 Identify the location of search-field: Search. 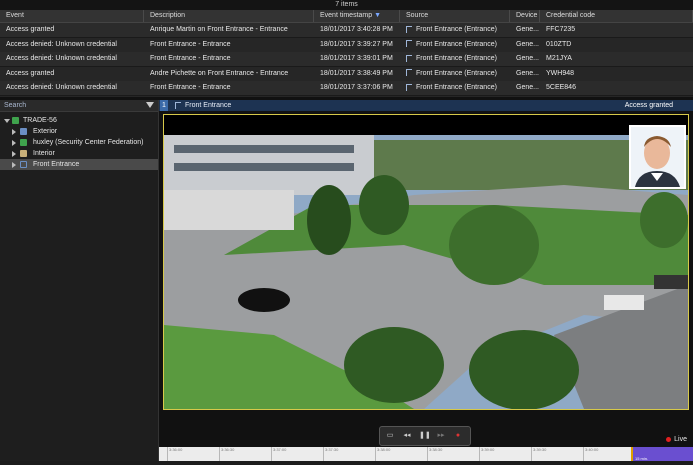
(79, 106).